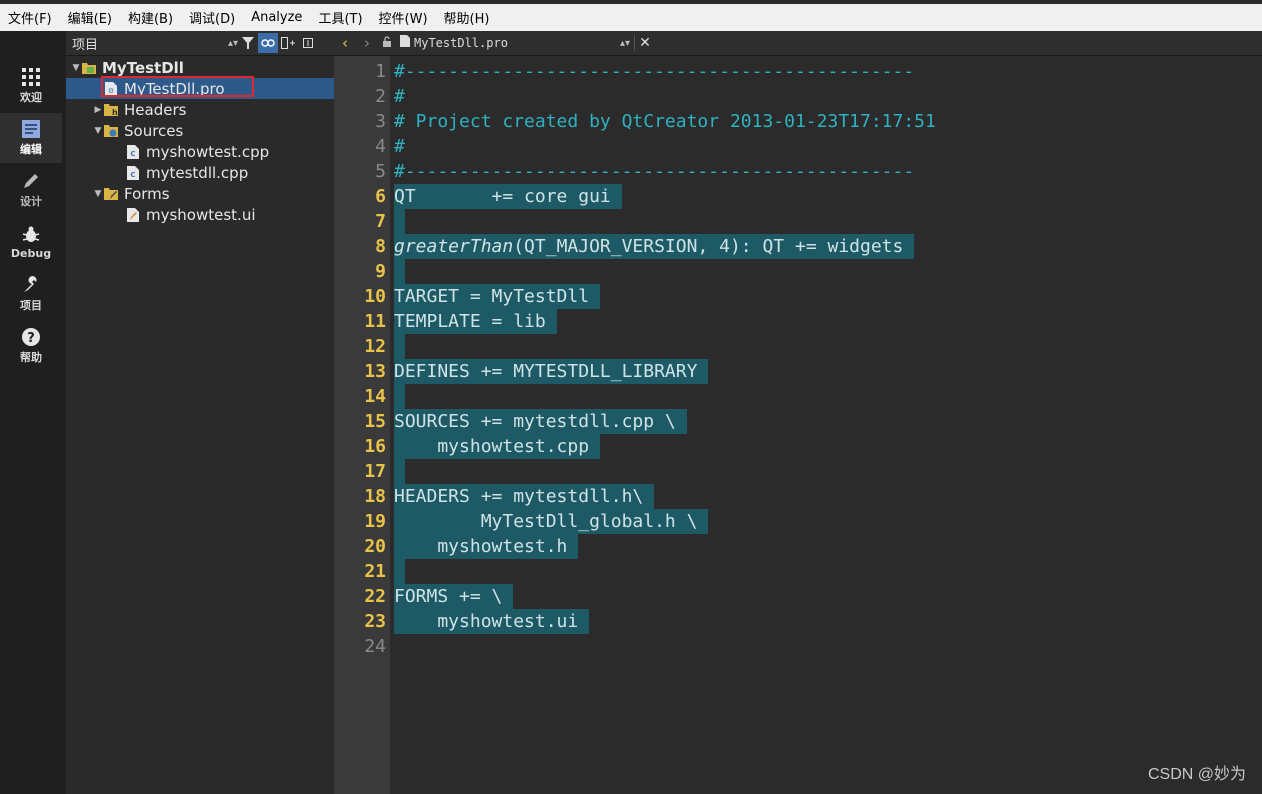 The height and width of the screenshot is (794, 1262). What do you see at coordinates (115, 112) in the screenshot?
I see `svg-text: h` at bounding box center [115, 112].